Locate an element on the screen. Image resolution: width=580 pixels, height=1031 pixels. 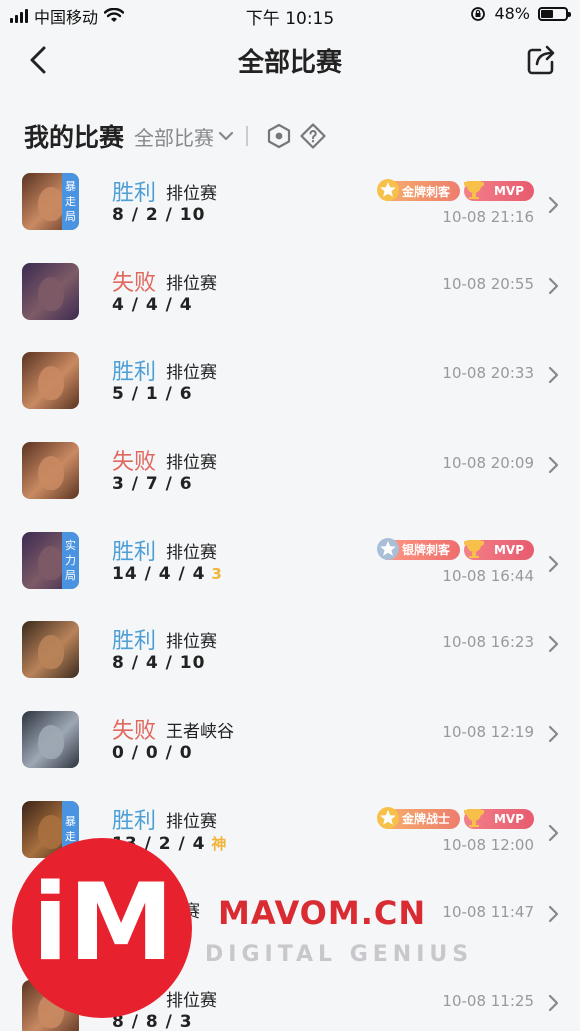
rank-badge: 金牌战士 is located at coordinates (418, 817).